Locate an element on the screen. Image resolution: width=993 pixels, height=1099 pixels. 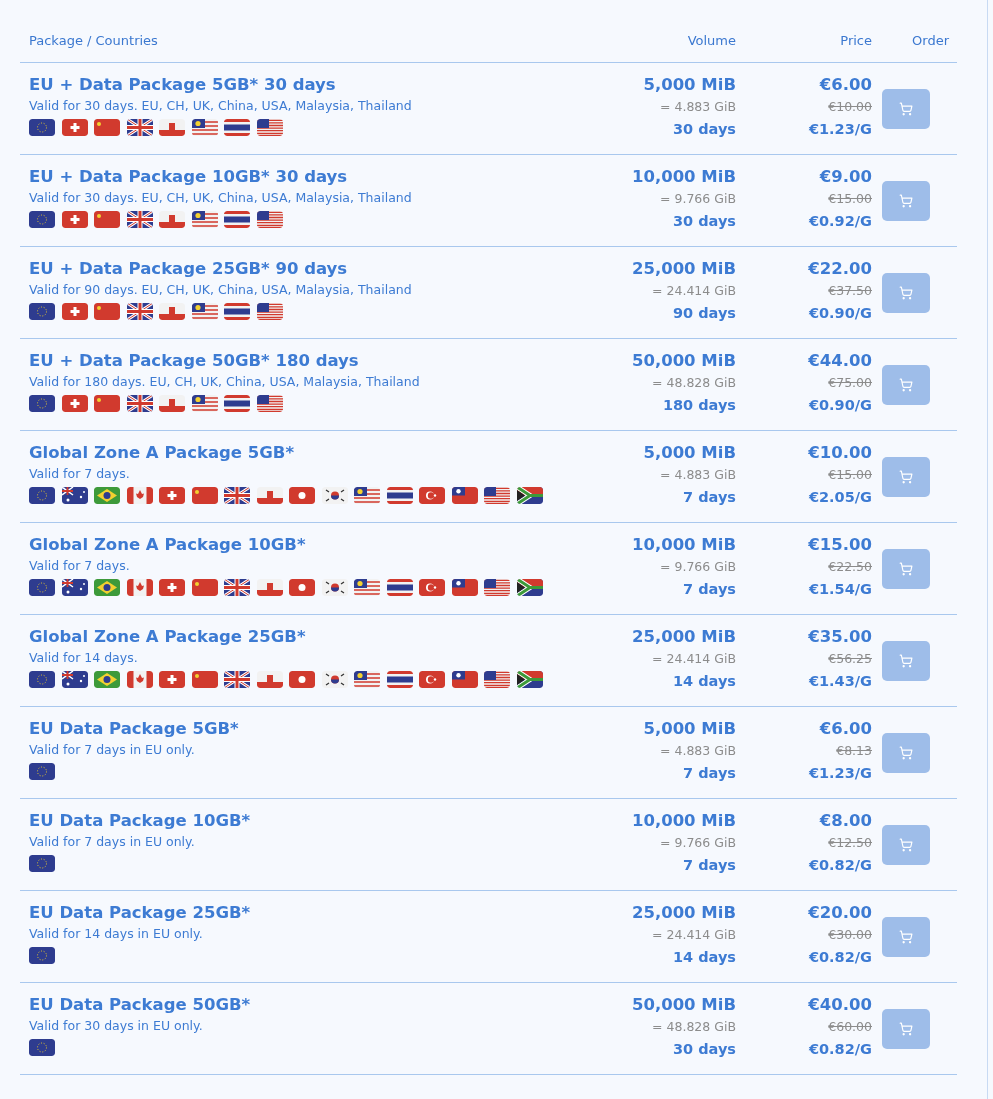
package-description: Valid for 30 days. EU, CH, UK, China, USA, Malaysia, Thailand is located at coordinates (220, 198).